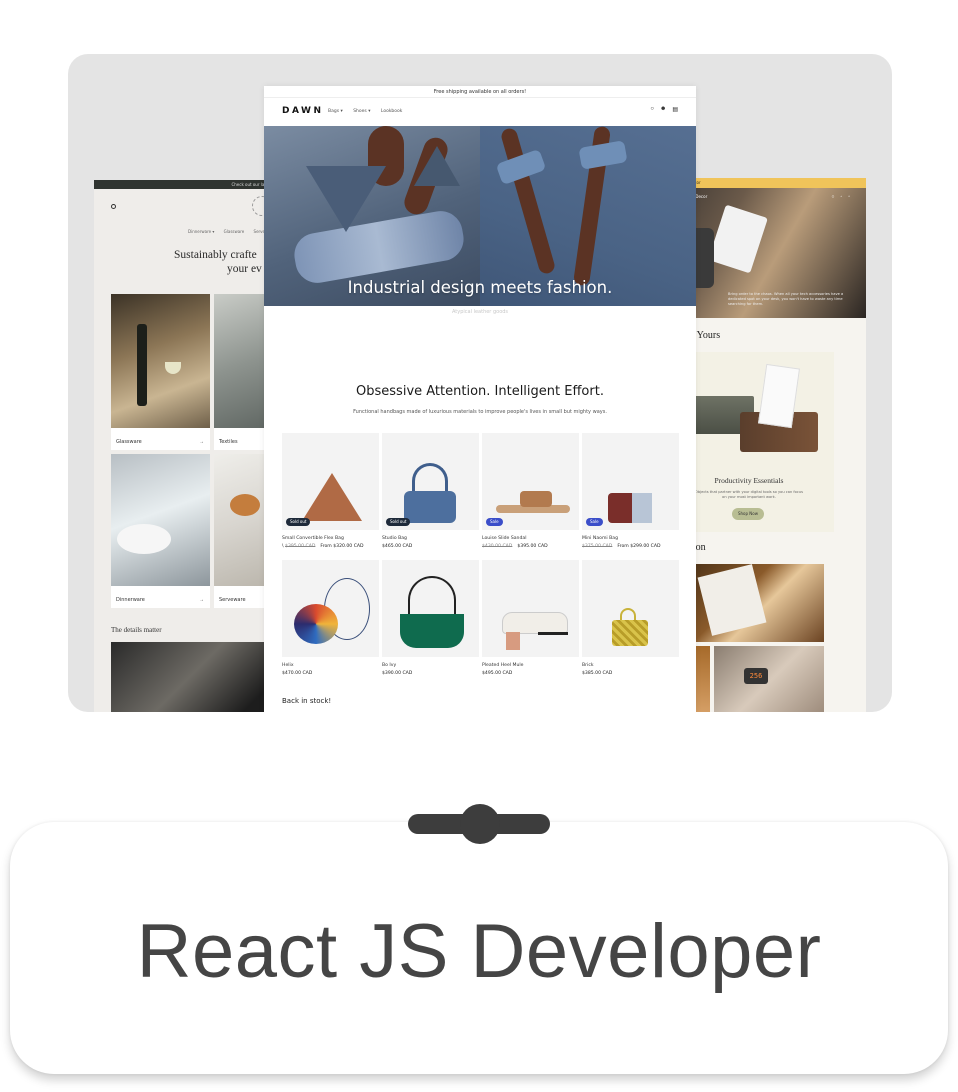  Describe the element at coordinates (497, 673) in the screenshot. I see `current-price: $495.00 CAD` at that location.